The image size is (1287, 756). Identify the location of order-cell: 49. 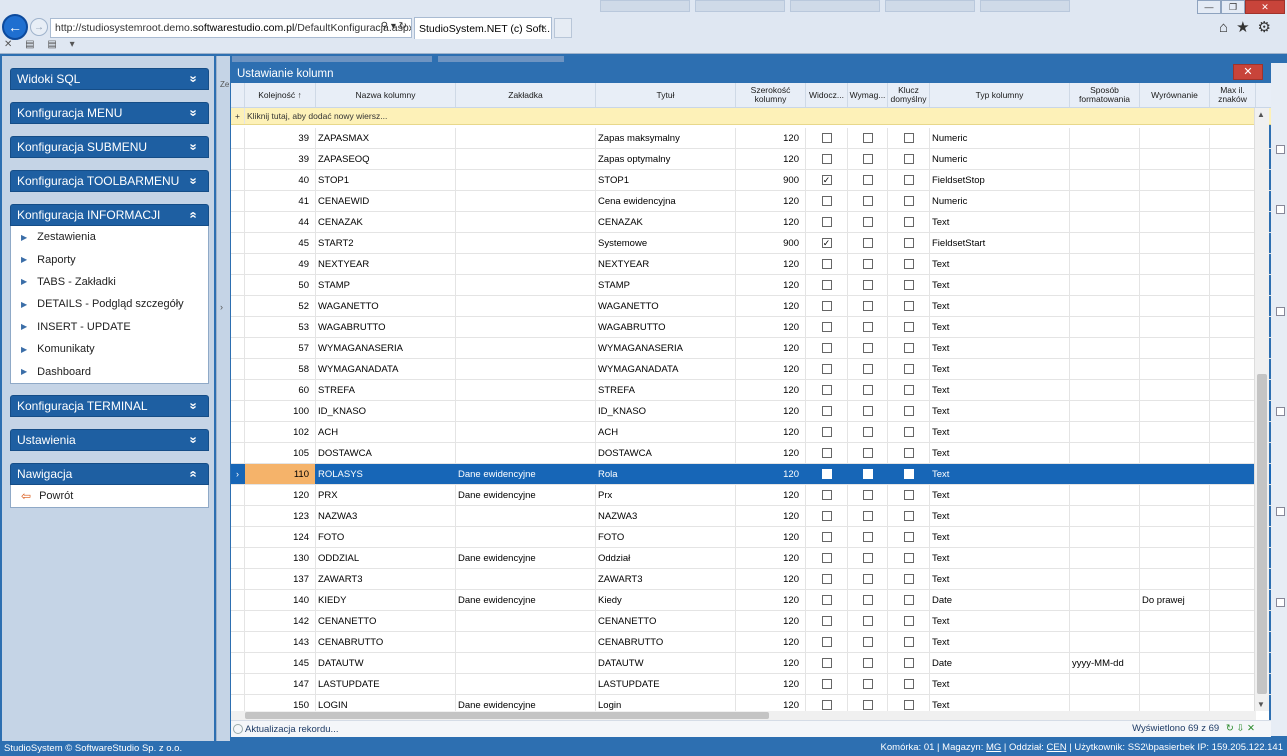
(280, 264).